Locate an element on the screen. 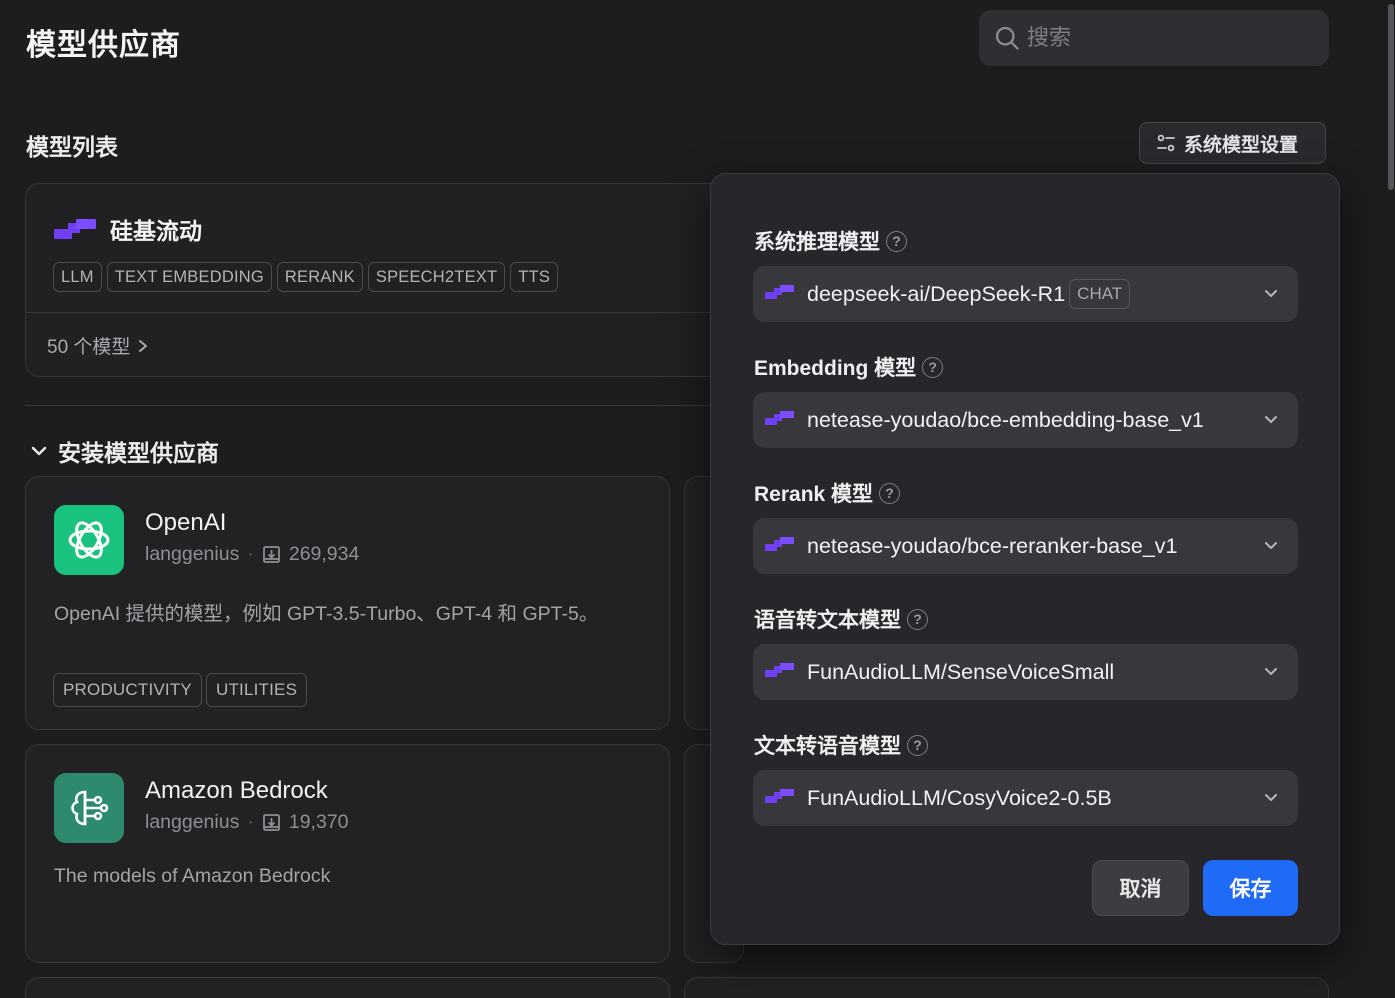  bedrock-icon is located at coordinates (89, 808).